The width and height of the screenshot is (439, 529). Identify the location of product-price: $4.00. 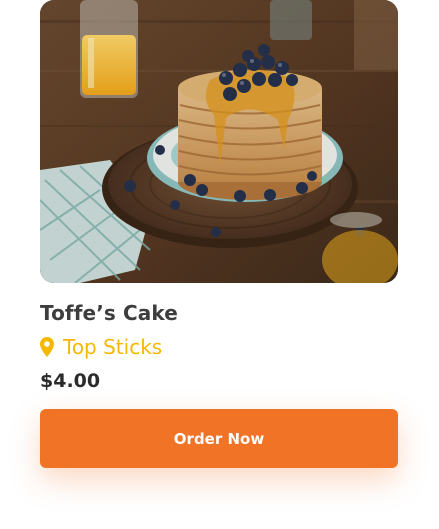
(70, 381).